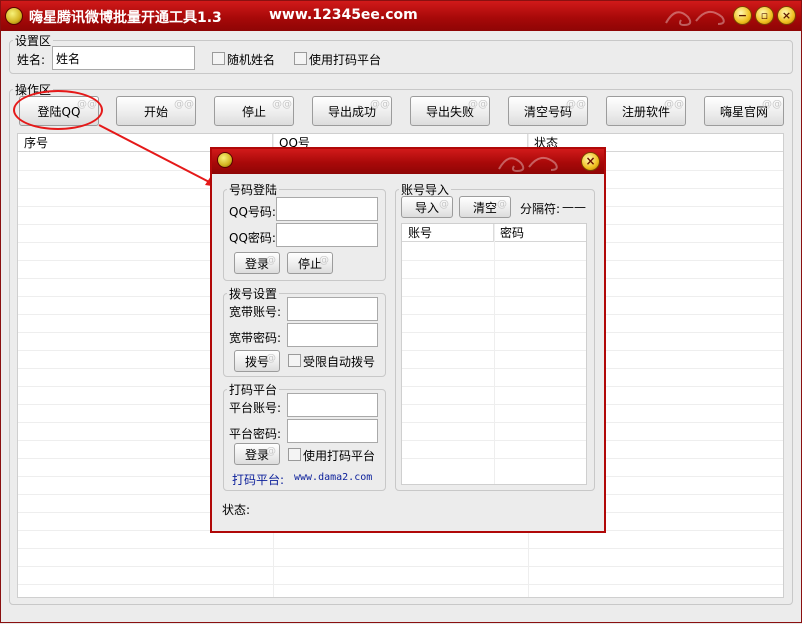 The image size is (802, 624). Describe the element at coordinates (252, 238) in the screenshot. I see `qq-password-label: QQ密码:` at that location.